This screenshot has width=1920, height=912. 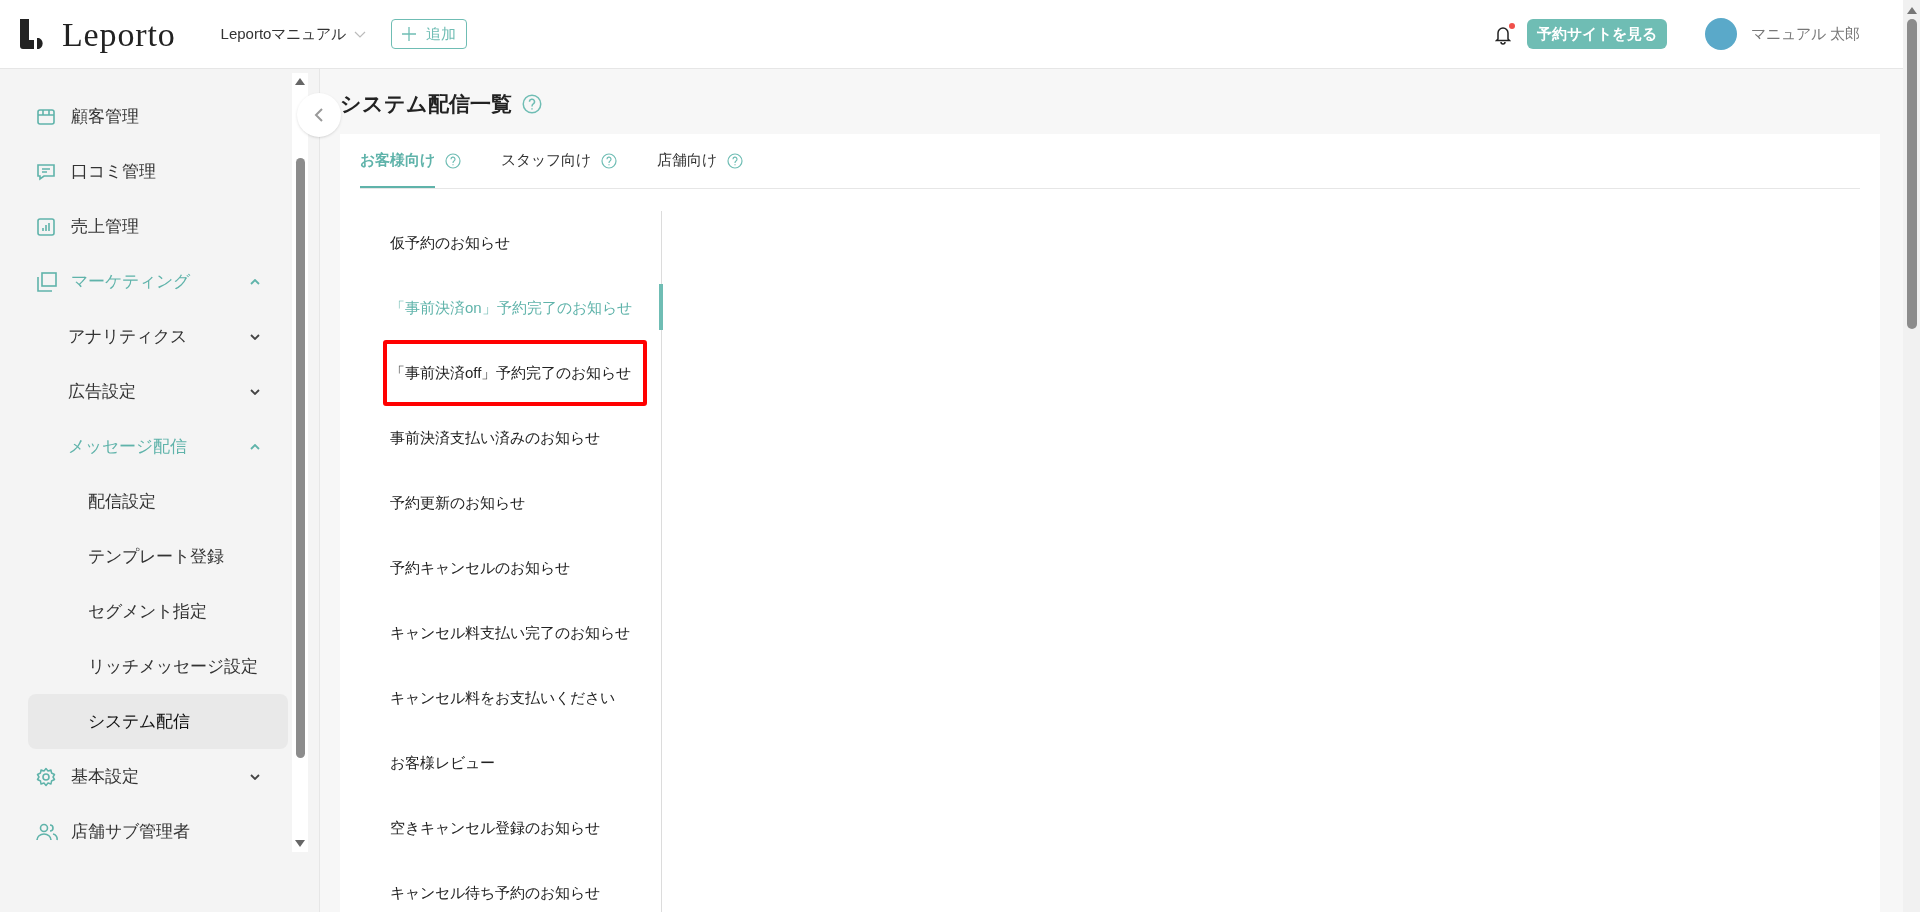 What do you see at coordinates (158, 556) in the screenshot?
I see `sidebar-item: テンプレート登録` at bounding box center [158, 556].